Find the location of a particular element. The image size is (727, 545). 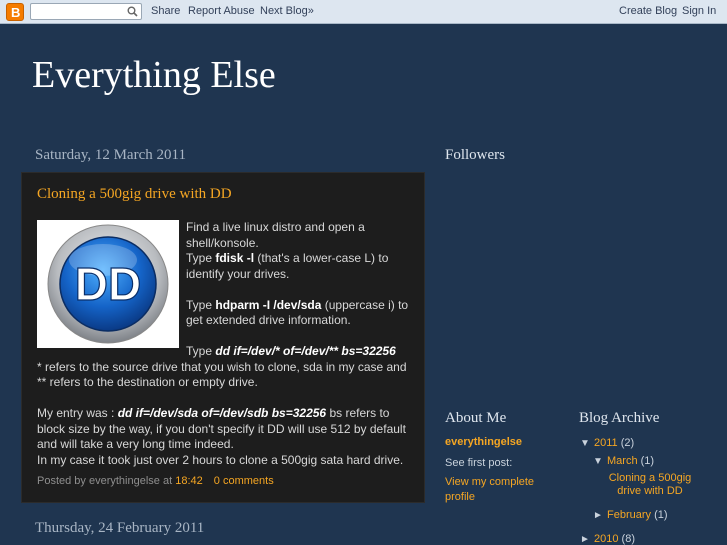

archive-year-link: 2010 is located at coordinates (606, 539).